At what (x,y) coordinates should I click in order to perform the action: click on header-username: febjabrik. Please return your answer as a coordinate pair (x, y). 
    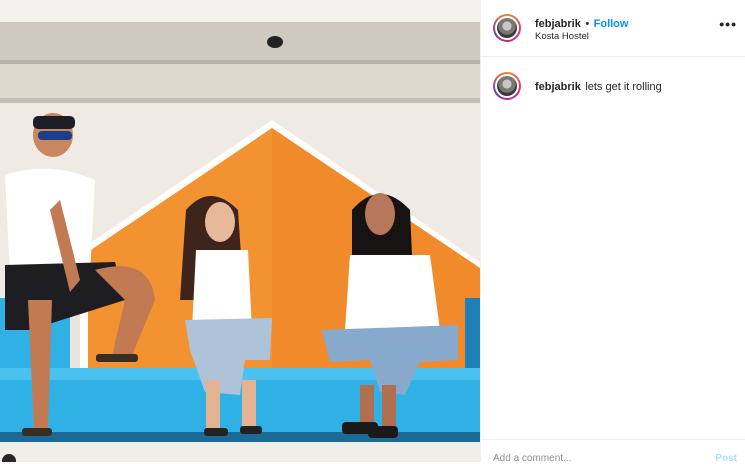
    Looking at the image, I should click on (558, 24).